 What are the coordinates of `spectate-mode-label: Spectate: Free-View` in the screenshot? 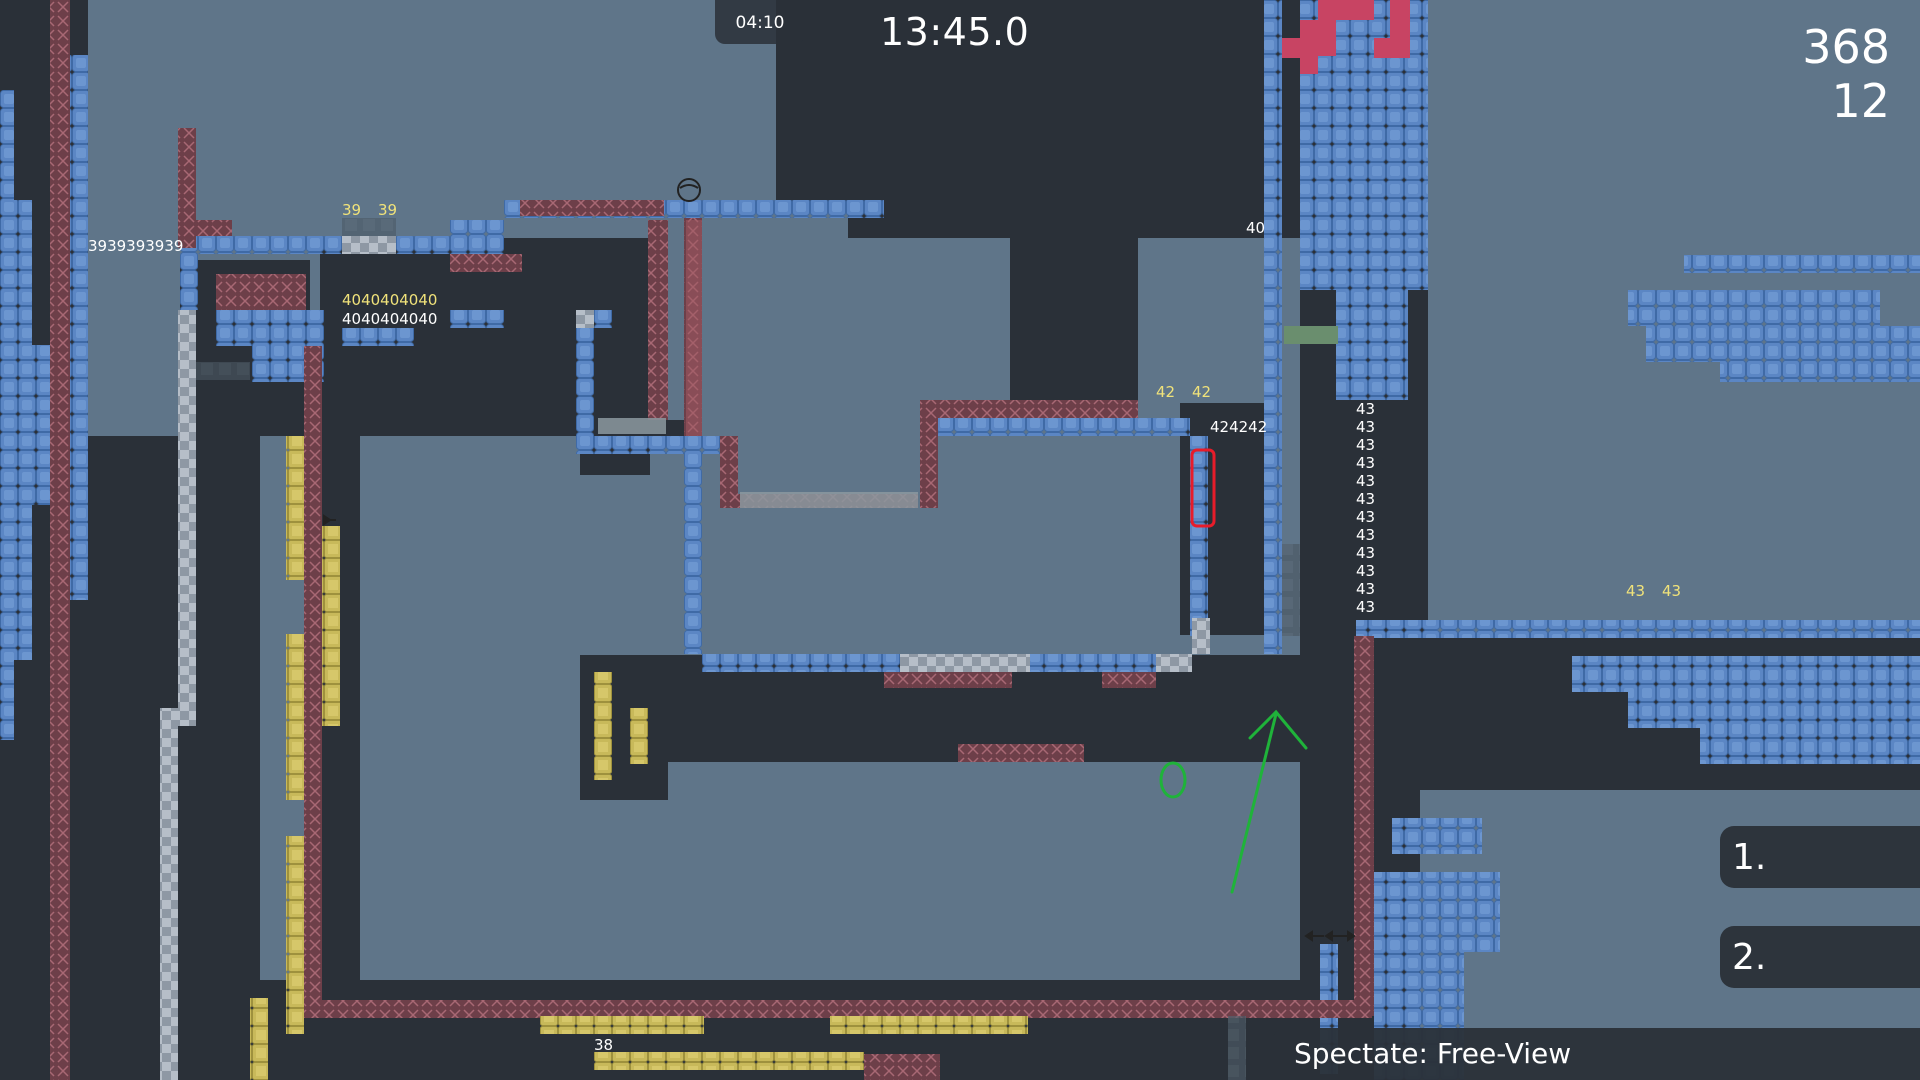 It's located at (1596, 1054).